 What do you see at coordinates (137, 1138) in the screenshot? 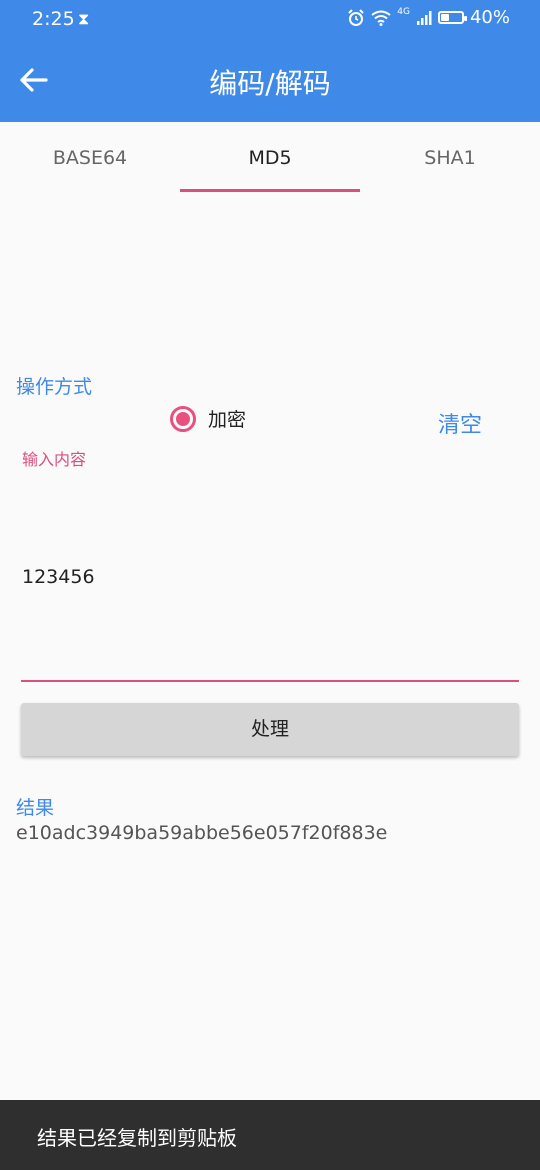
I see `toast-text: 结果已经复制到剪贴板` at bounding box center [137, 1138].